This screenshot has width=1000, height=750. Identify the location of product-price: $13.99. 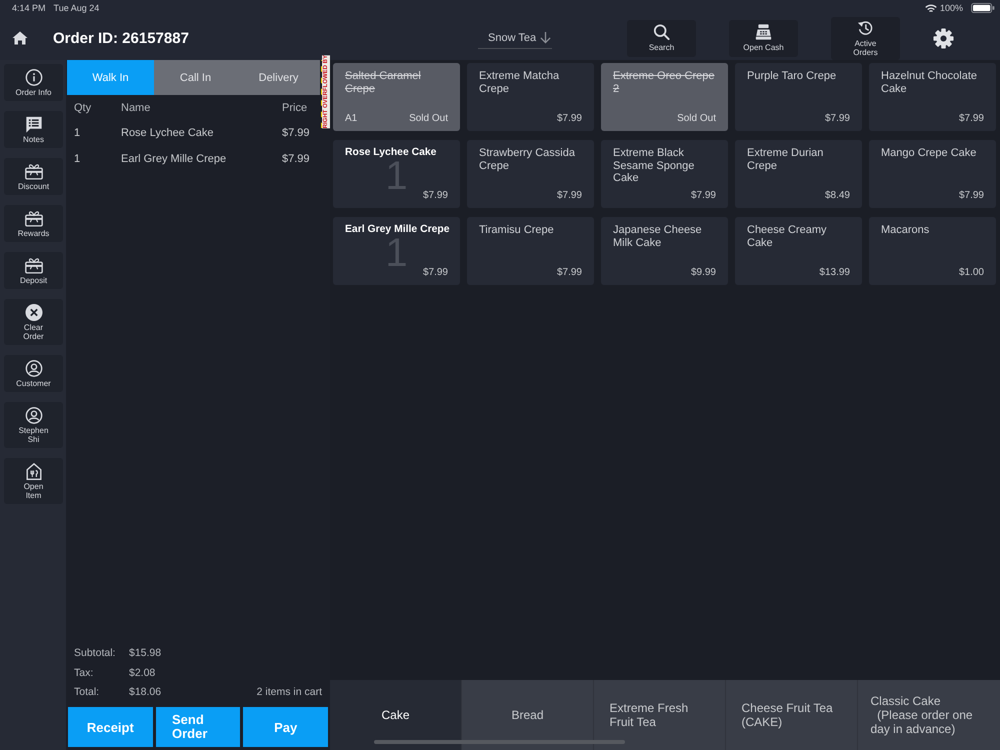
(834, 272).